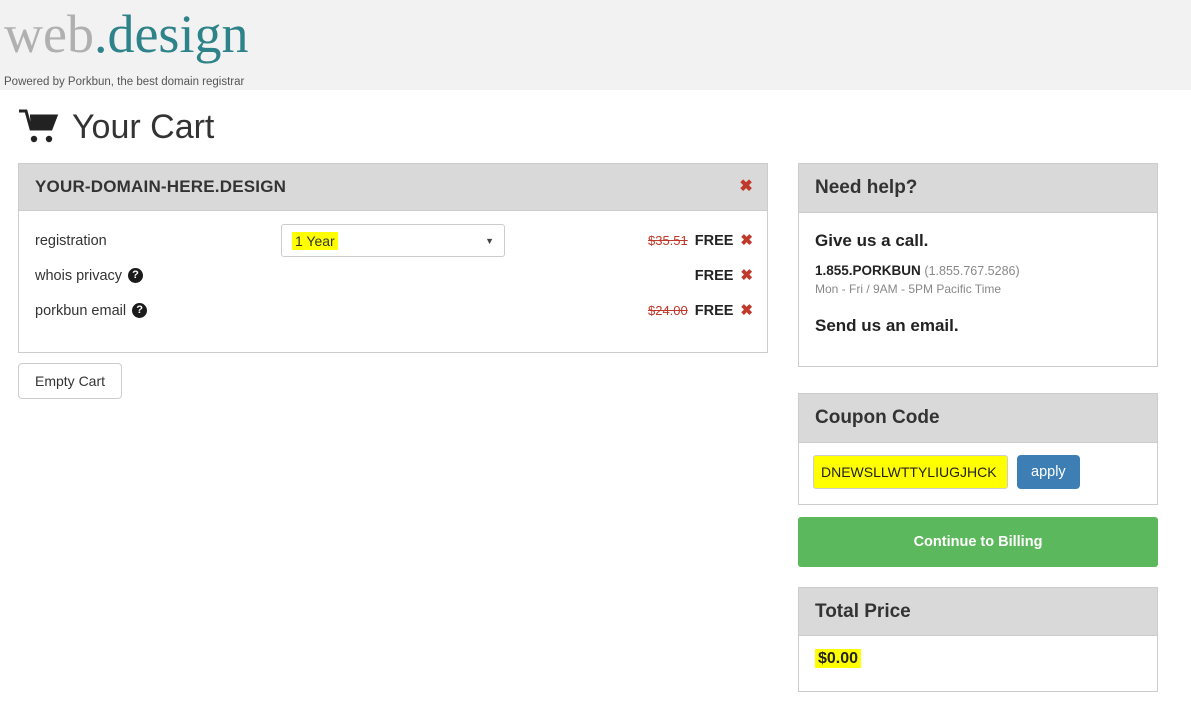 The image size is (1191, 723). I want to click on registration-term-value: 1 Year, so click(315, 240).